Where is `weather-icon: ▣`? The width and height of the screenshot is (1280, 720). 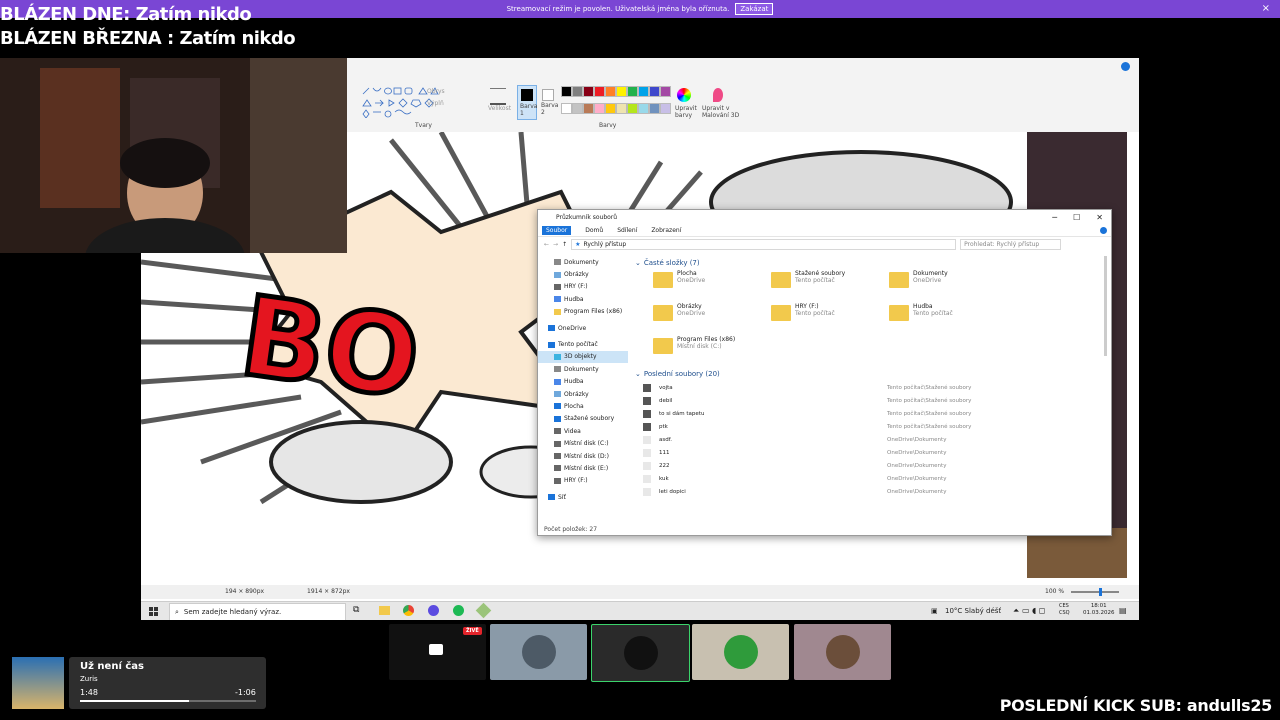 weather-icon: ▣ is located at coordinates (934, 611).